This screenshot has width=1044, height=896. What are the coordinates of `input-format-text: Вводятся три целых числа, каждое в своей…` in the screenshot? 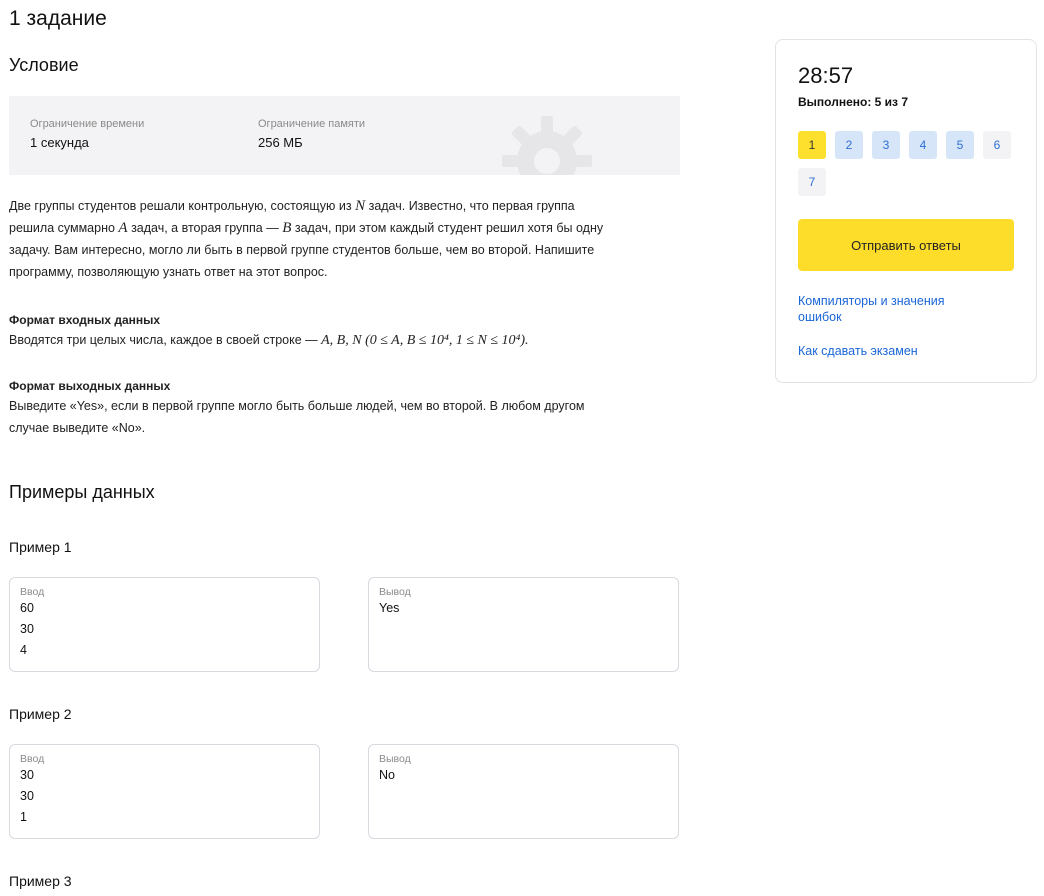 It's located at (345, 340).